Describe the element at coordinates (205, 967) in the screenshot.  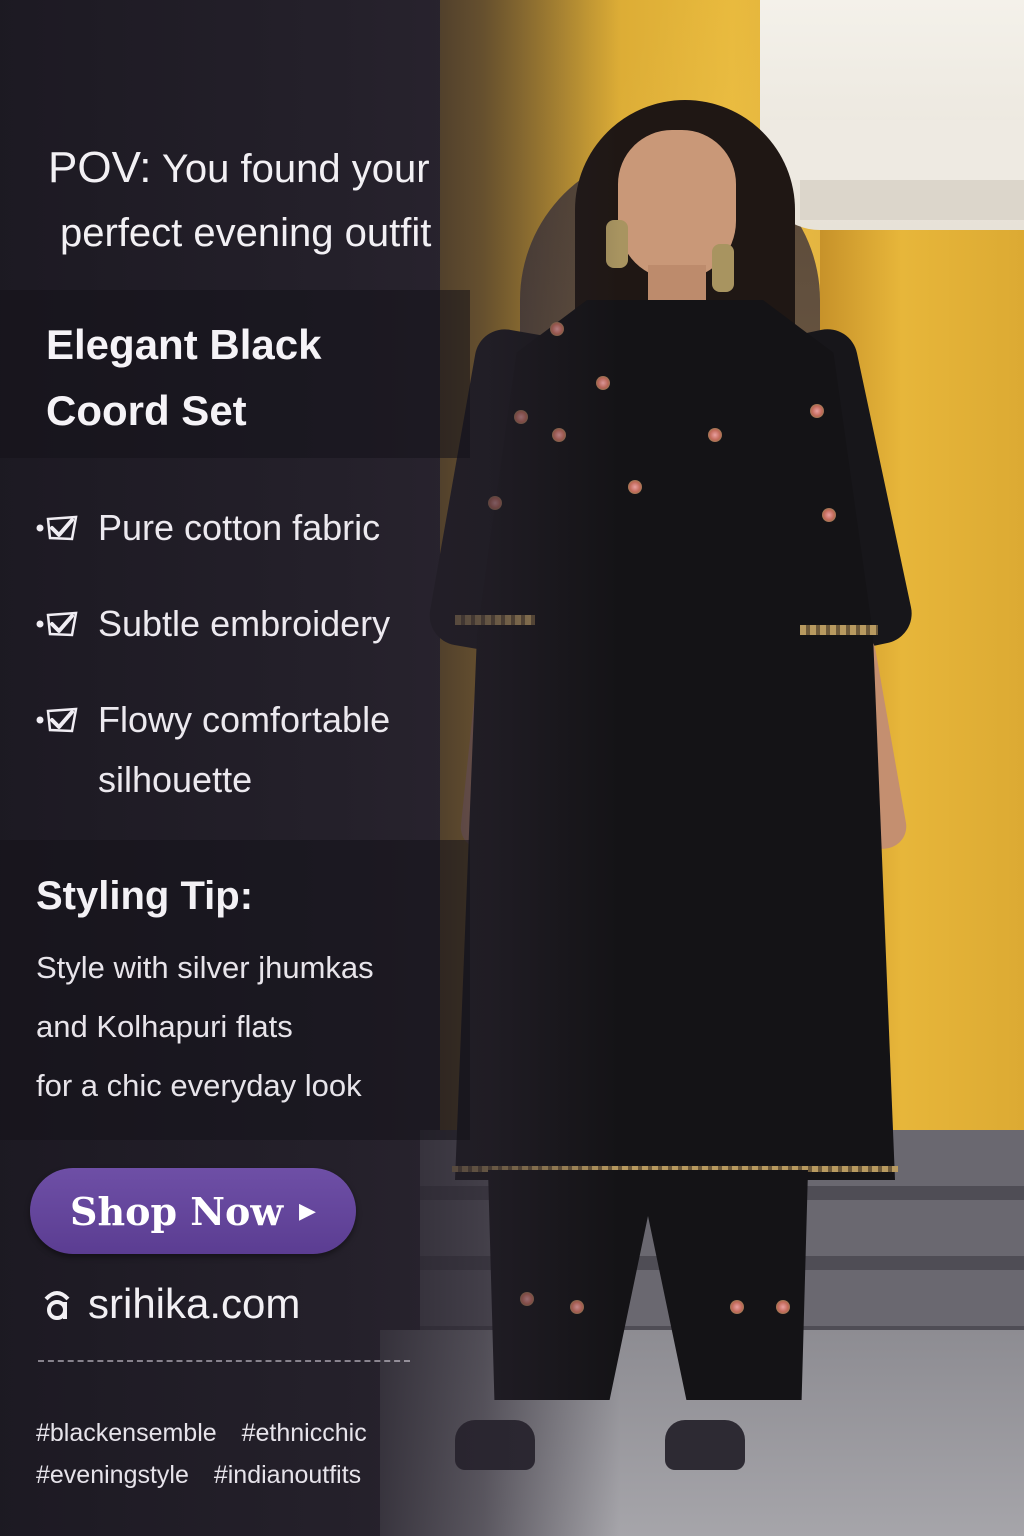
I see `styling-tip-line: Style with silver jhumkas` at that location.